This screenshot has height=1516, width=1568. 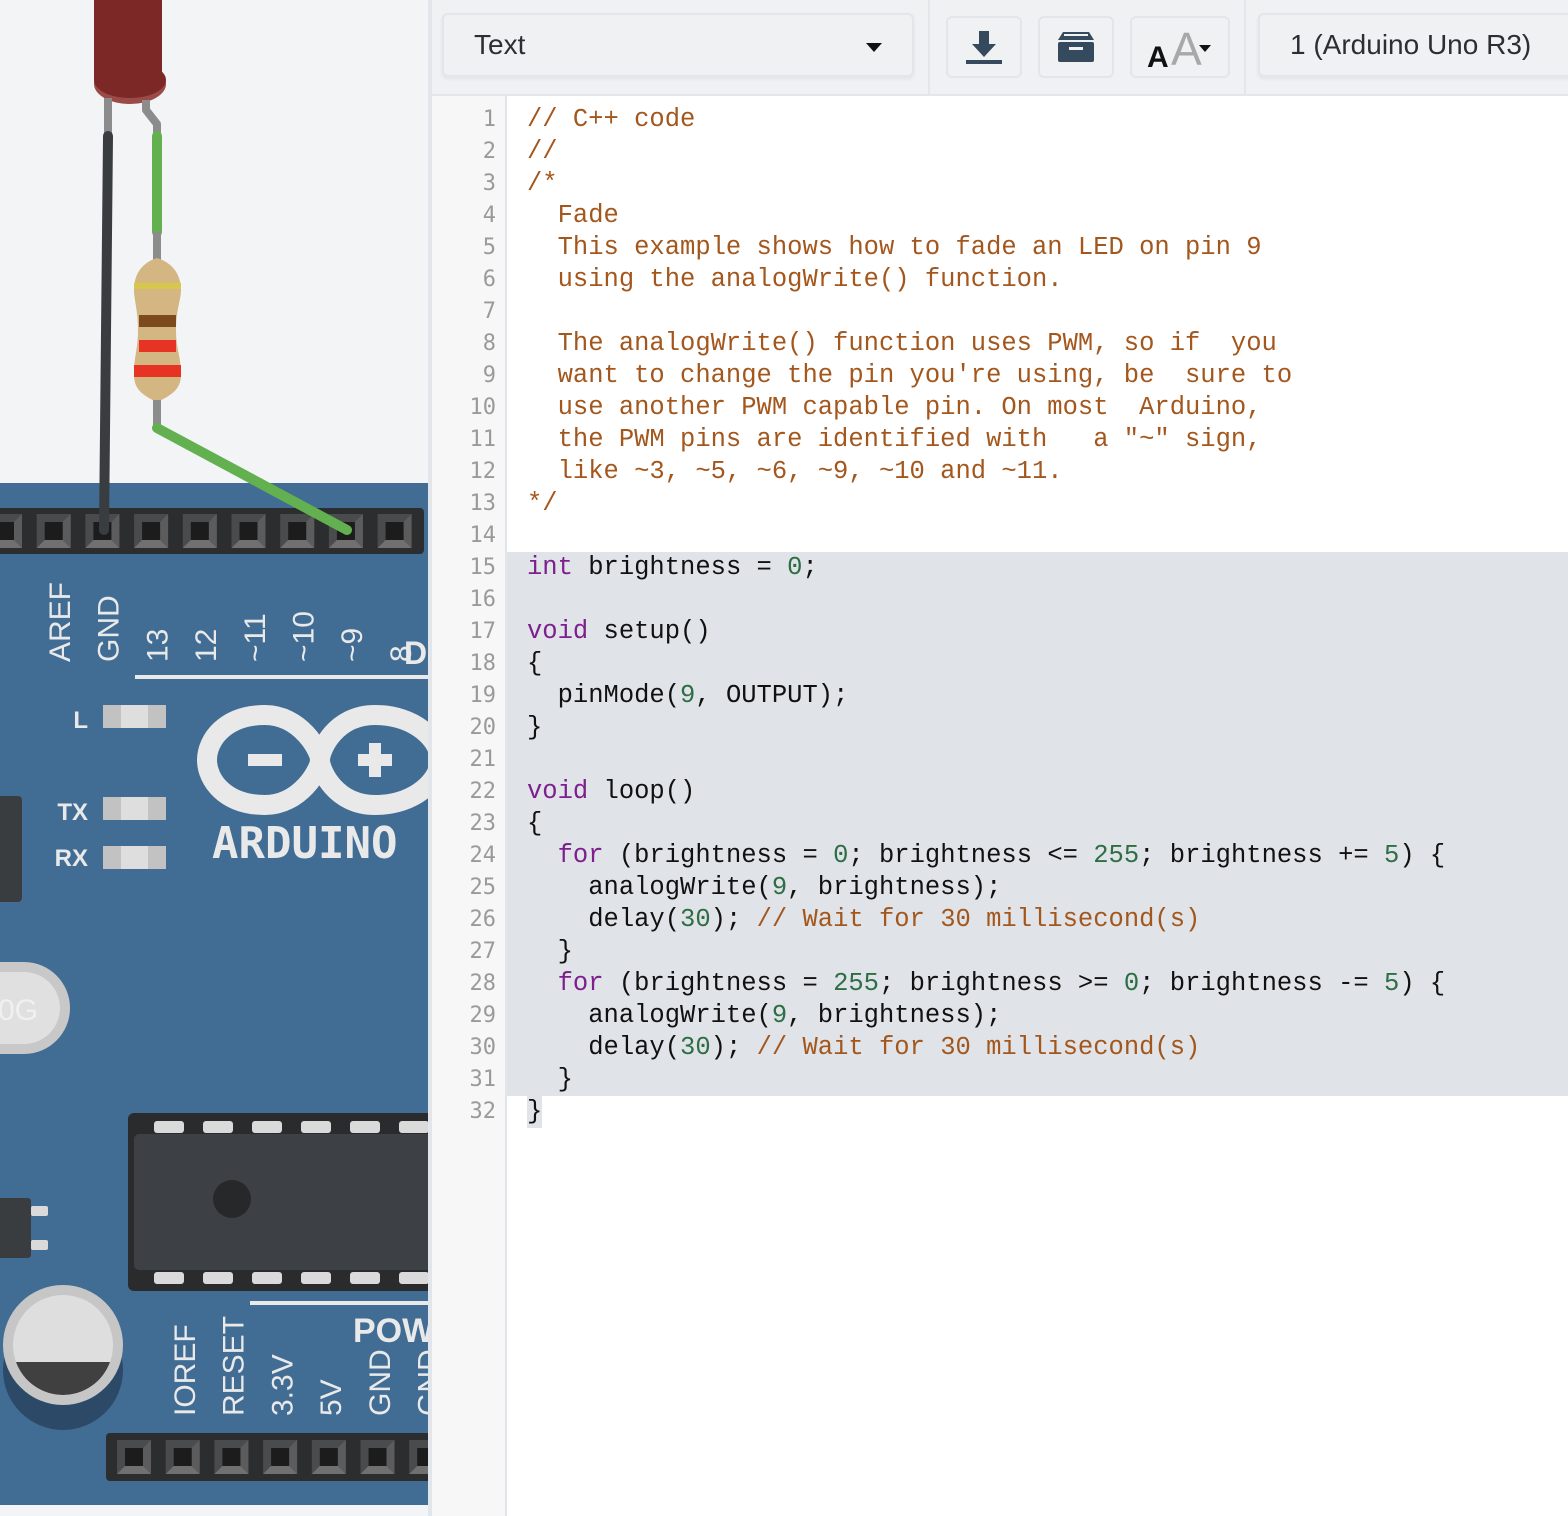 I want to click on code-line: 14, so click(x=1019, y=536).